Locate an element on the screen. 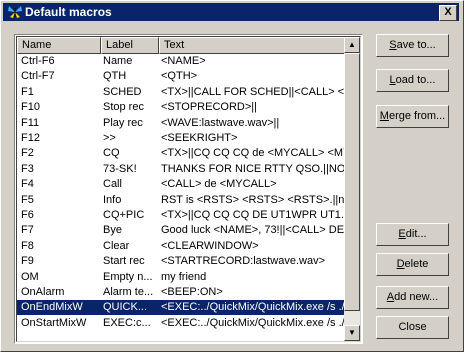  cell-label: Stop rec is located at coordinates (123, 107).